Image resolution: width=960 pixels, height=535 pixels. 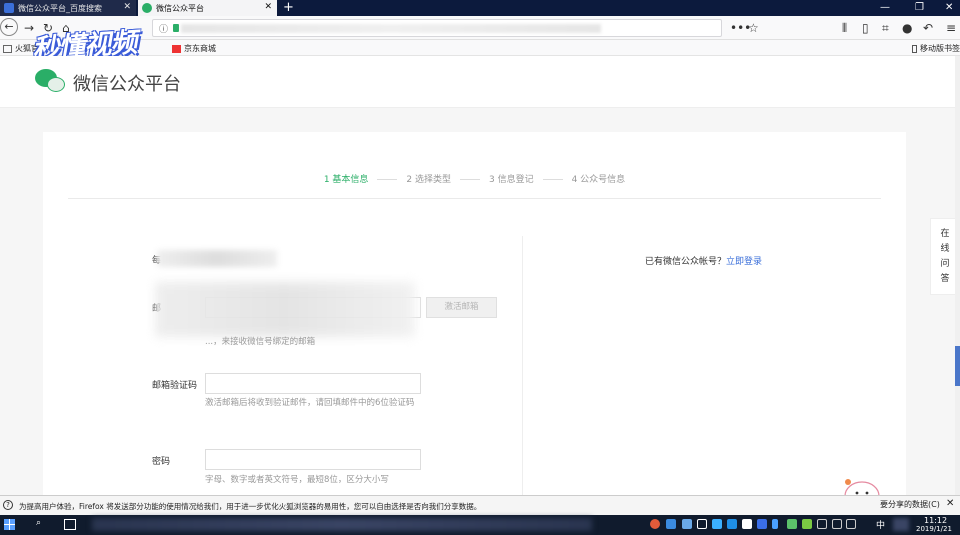 I want to click on lock-icon, so click(x=176, y=28).